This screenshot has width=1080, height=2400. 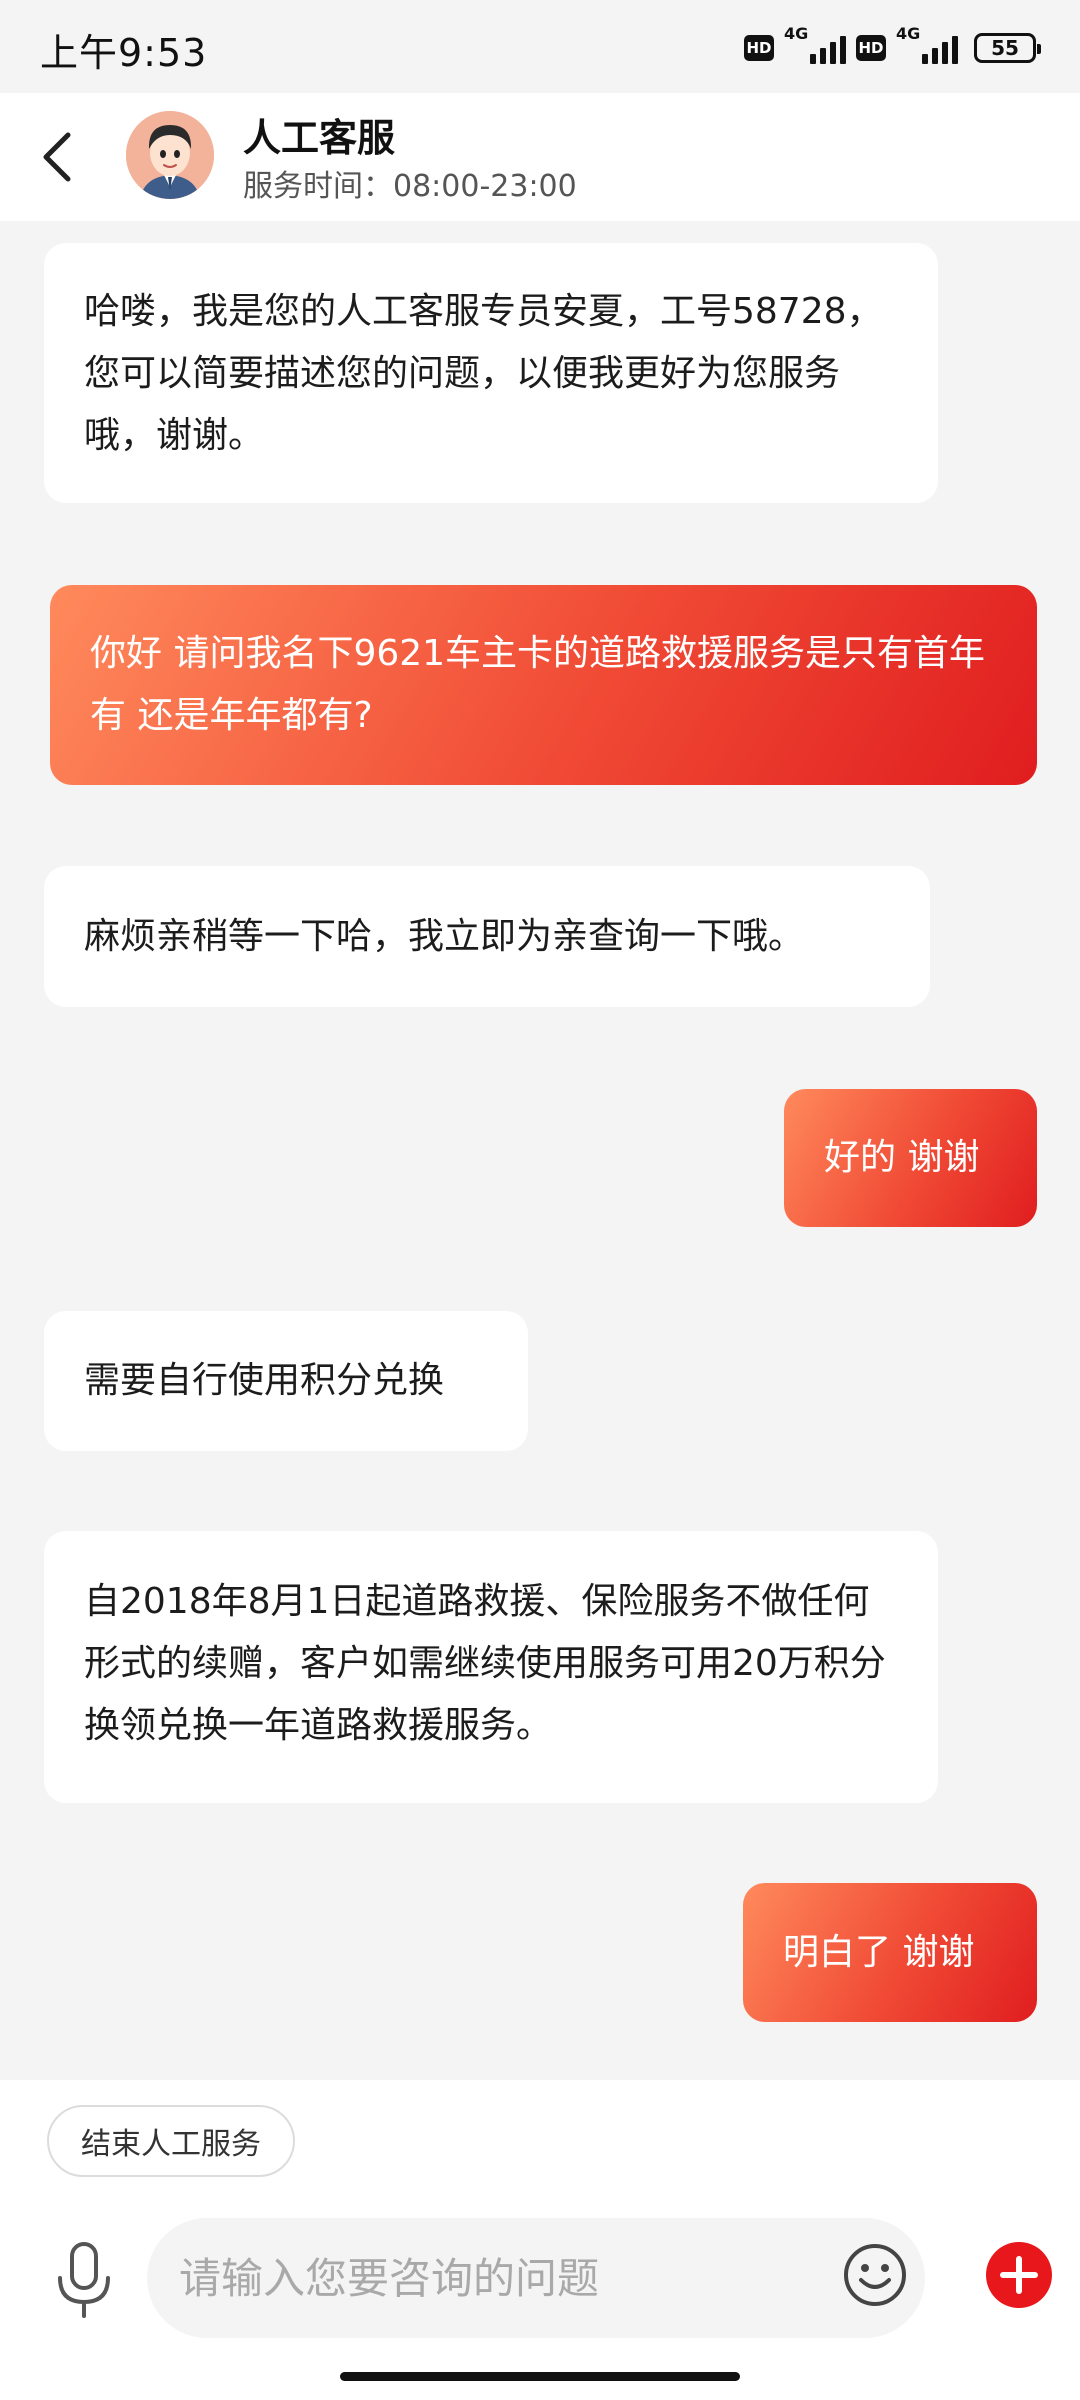 I want to click on status-time: 上午9:53, so click(x=124, y=53).